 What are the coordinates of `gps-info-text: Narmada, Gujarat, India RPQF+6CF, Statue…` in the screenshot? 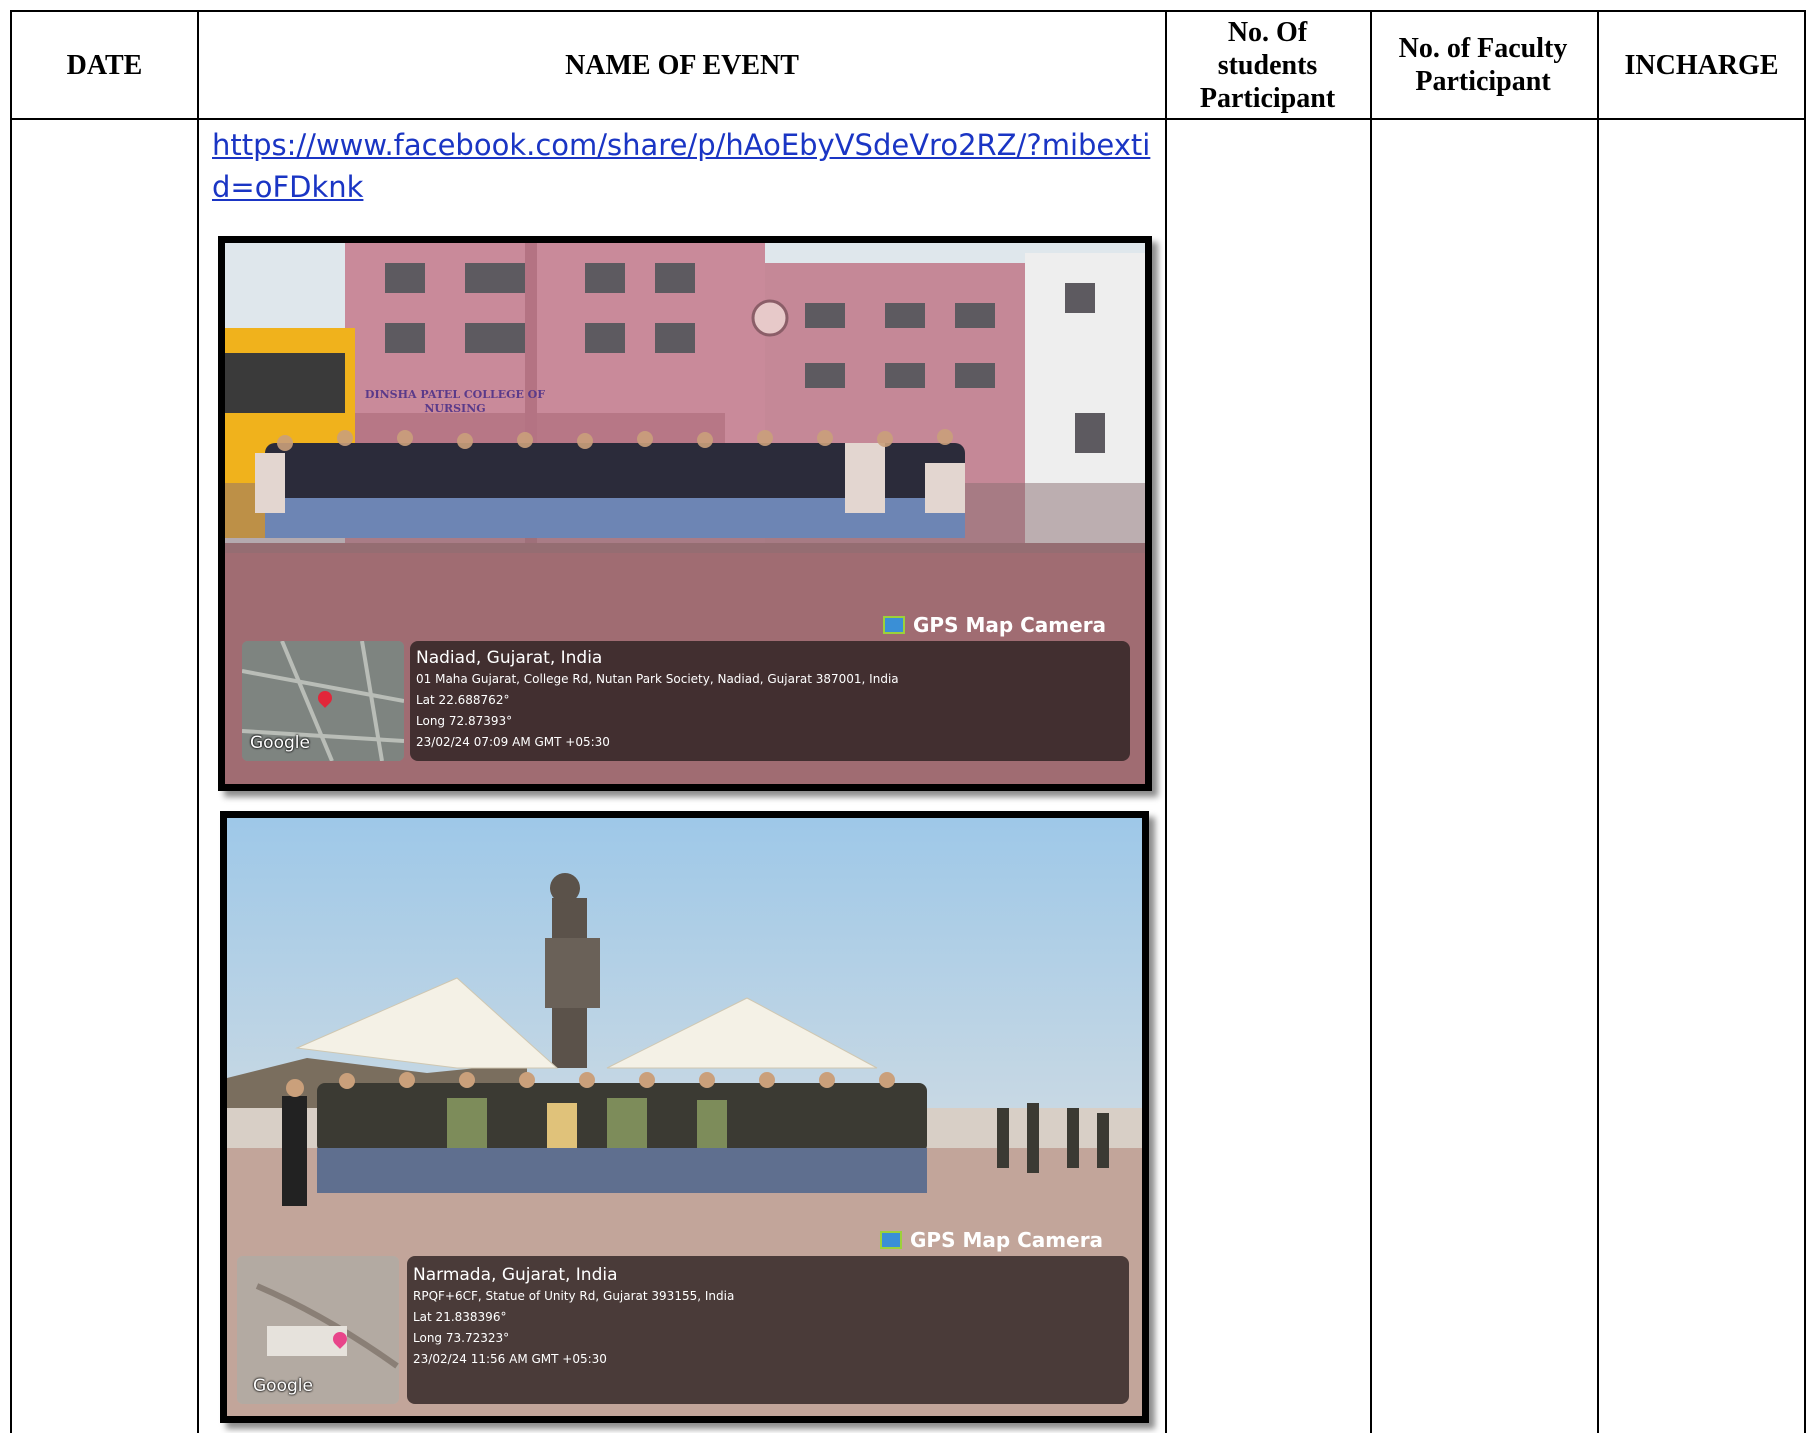 It's located at (573, 1317).